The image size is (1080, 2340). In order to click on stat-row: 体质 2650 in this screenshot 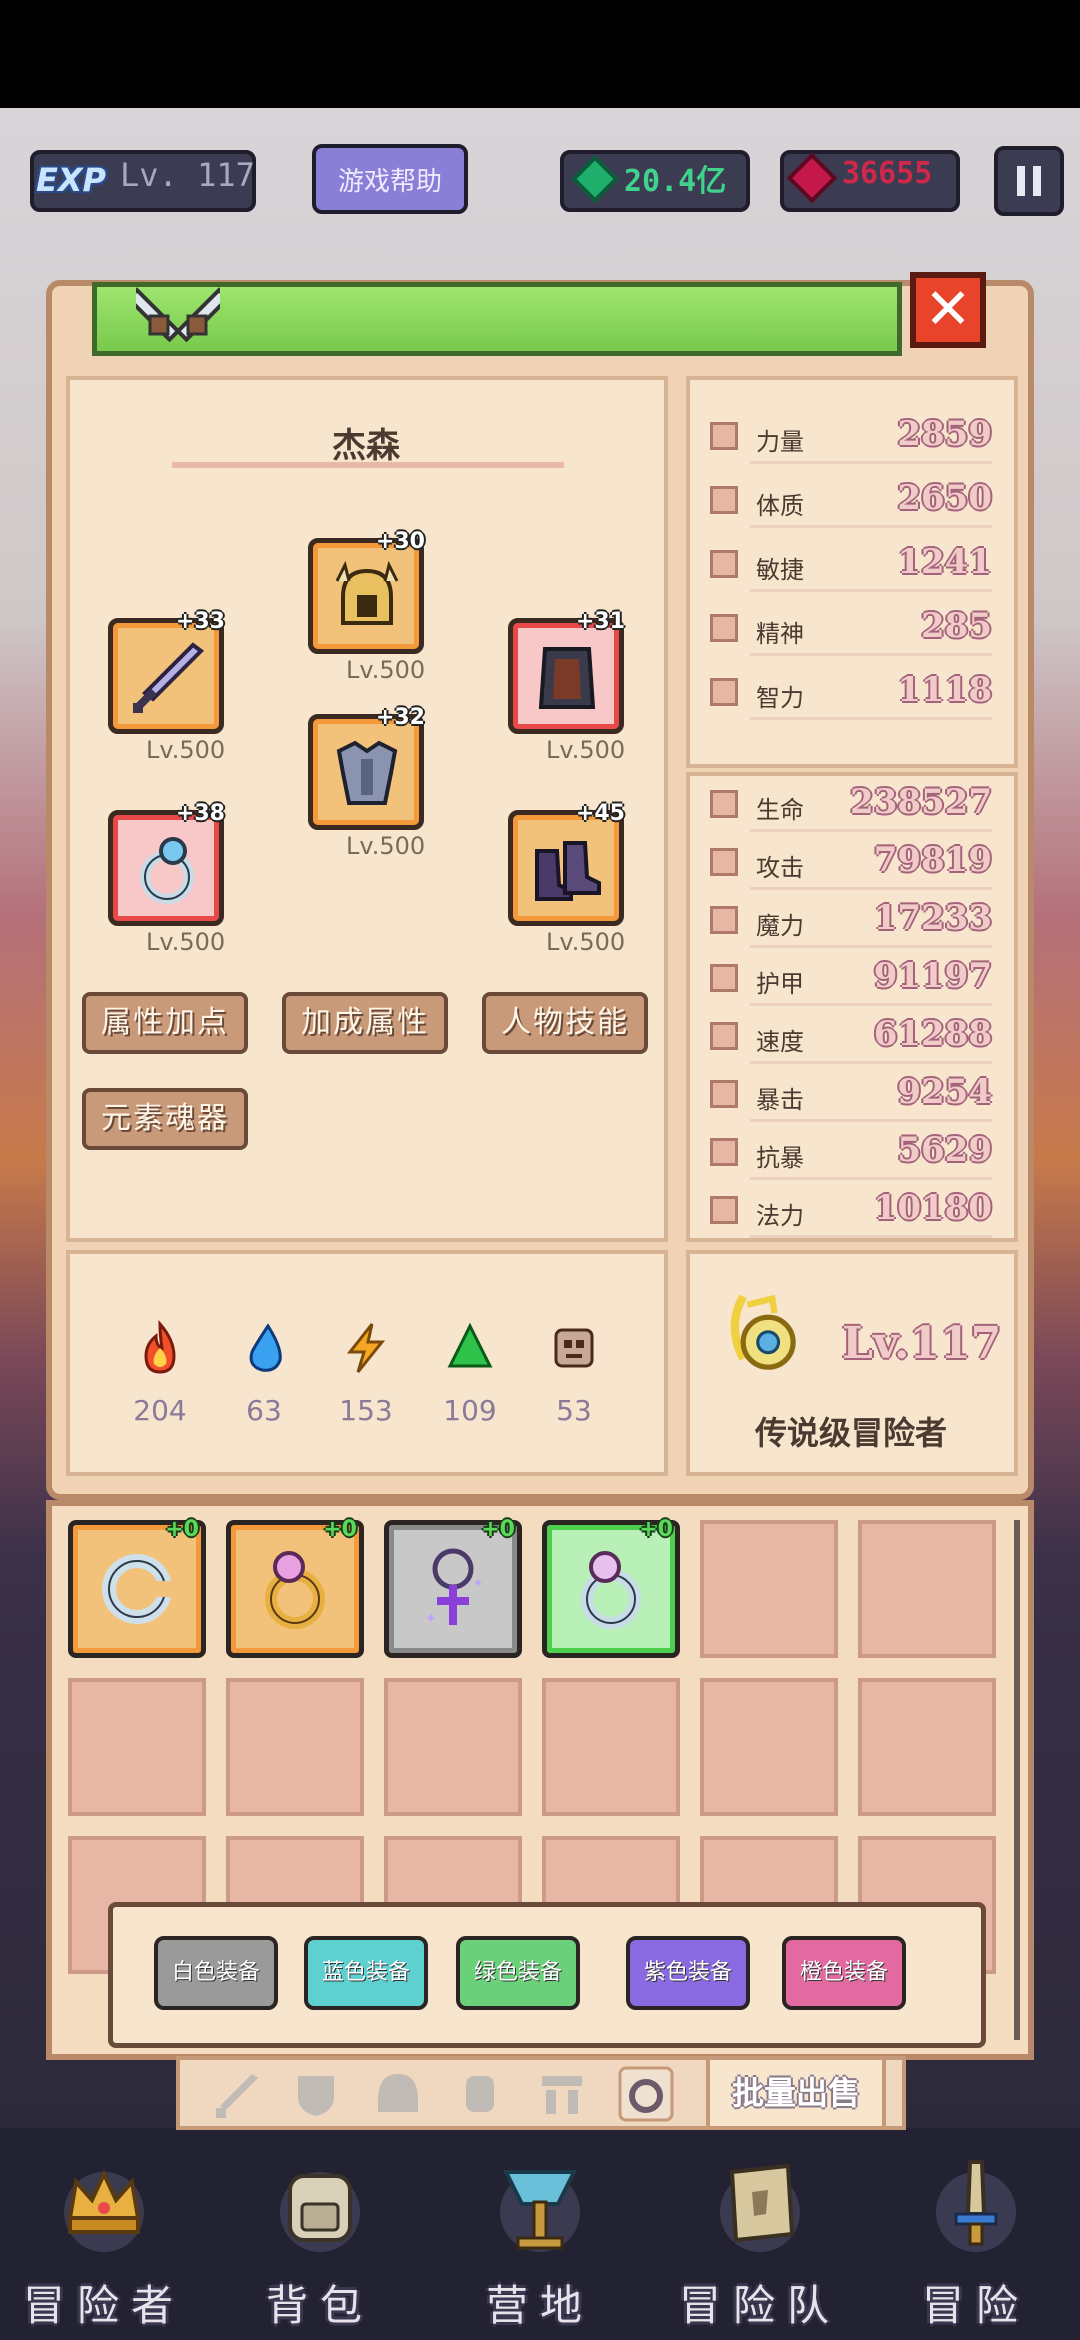, I will do `click(849, 503)`.